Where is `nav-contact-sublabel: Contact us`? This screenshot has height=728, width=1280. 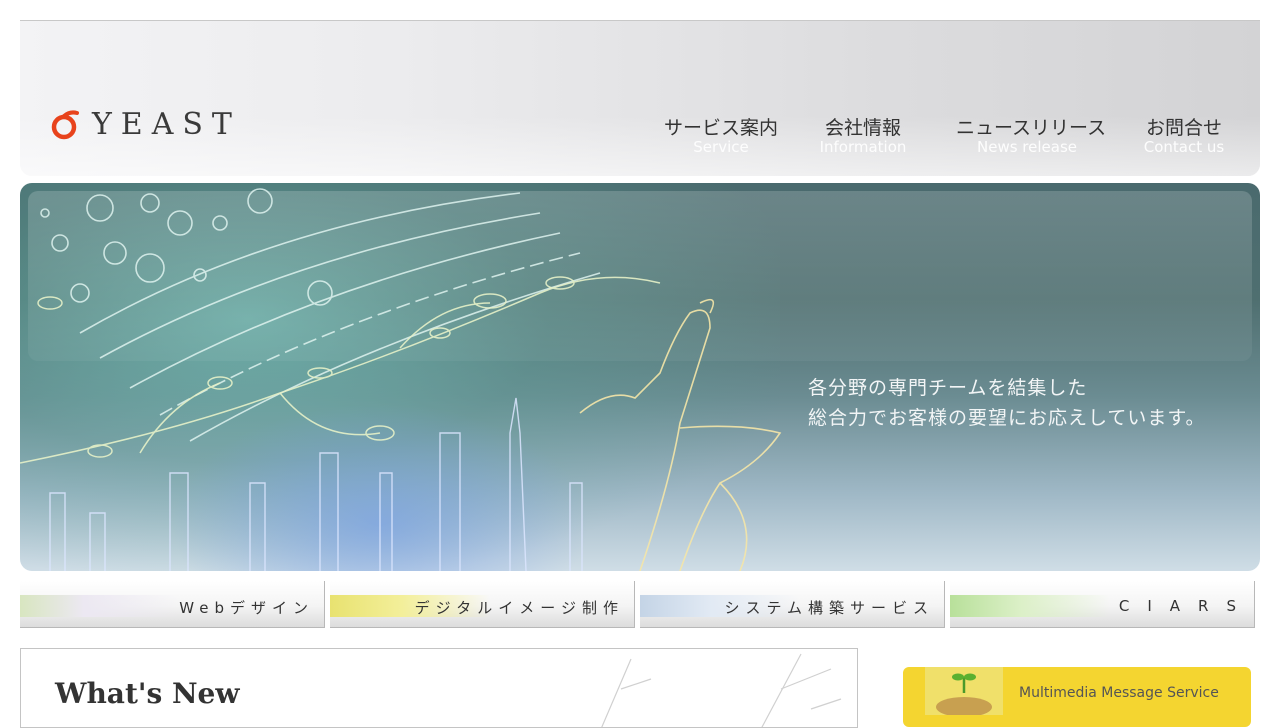
nav-contact-sublabel: Contact us is located at coordinates (1184, 147).